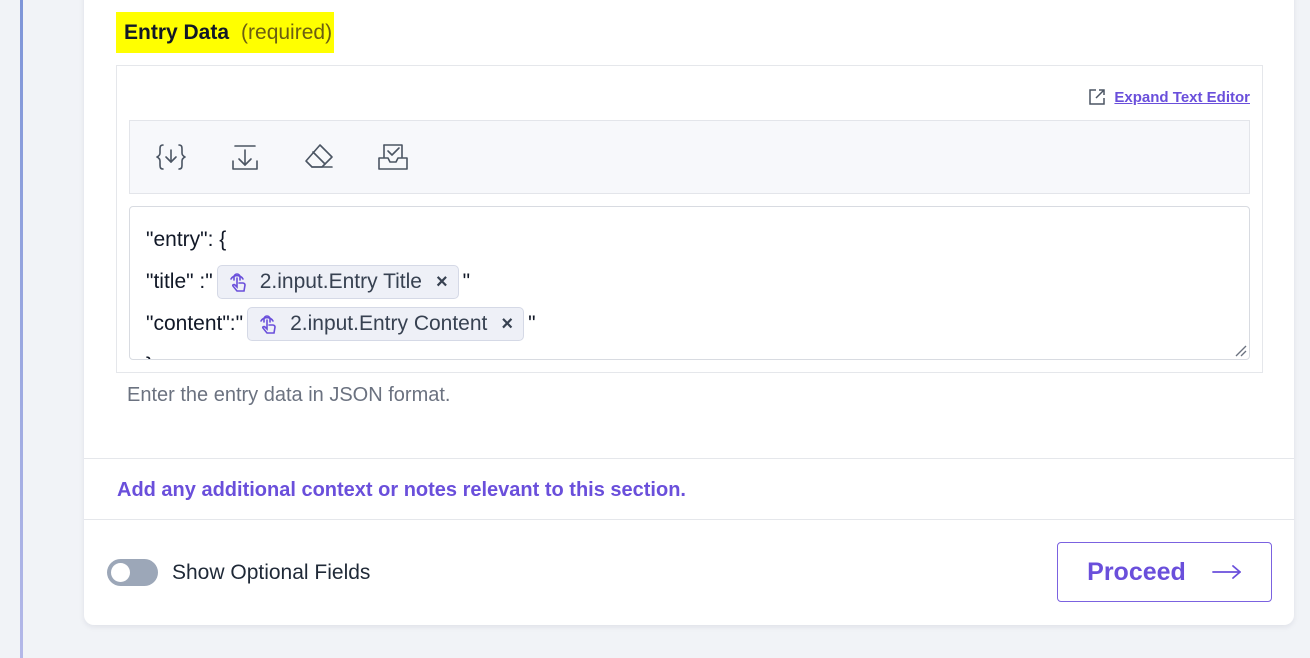 This screenshot has height=658, width=1310. Describe the element at coordinates (195, 323) in the screenshot. I see `code-text: "content":"` at that location.